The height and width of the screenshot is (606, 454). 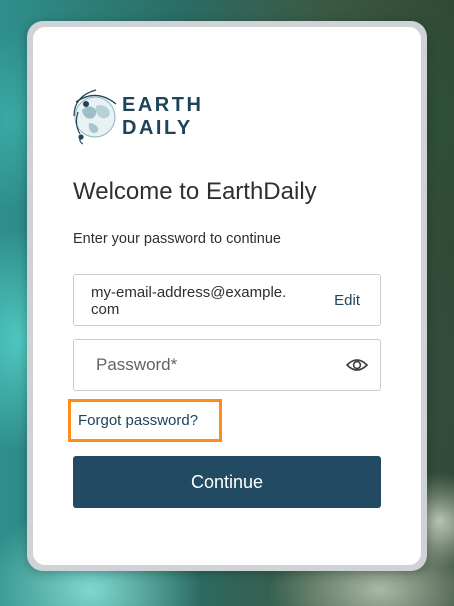 What do you see at coordinates (205, 365) in the screenshot?
I see `password-input` at bounding box center [205, 365].